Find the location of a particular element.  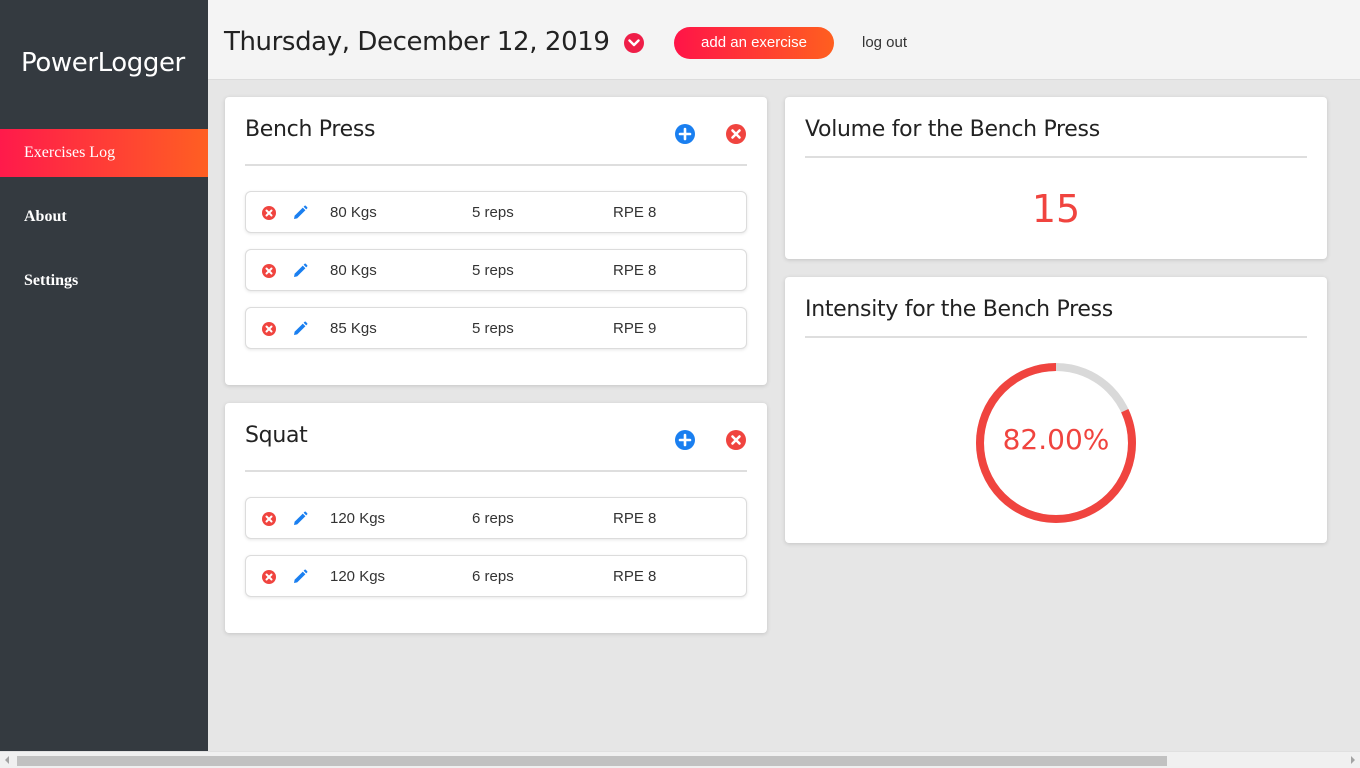

horizontal-scrollbar is located at coordinates (680, 759).